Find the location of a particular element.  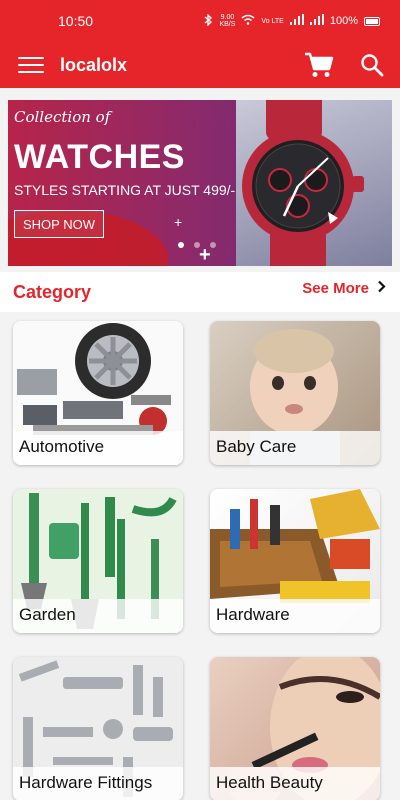

network-speed: 9.00 KB/S is located at coordinates (227, 21).